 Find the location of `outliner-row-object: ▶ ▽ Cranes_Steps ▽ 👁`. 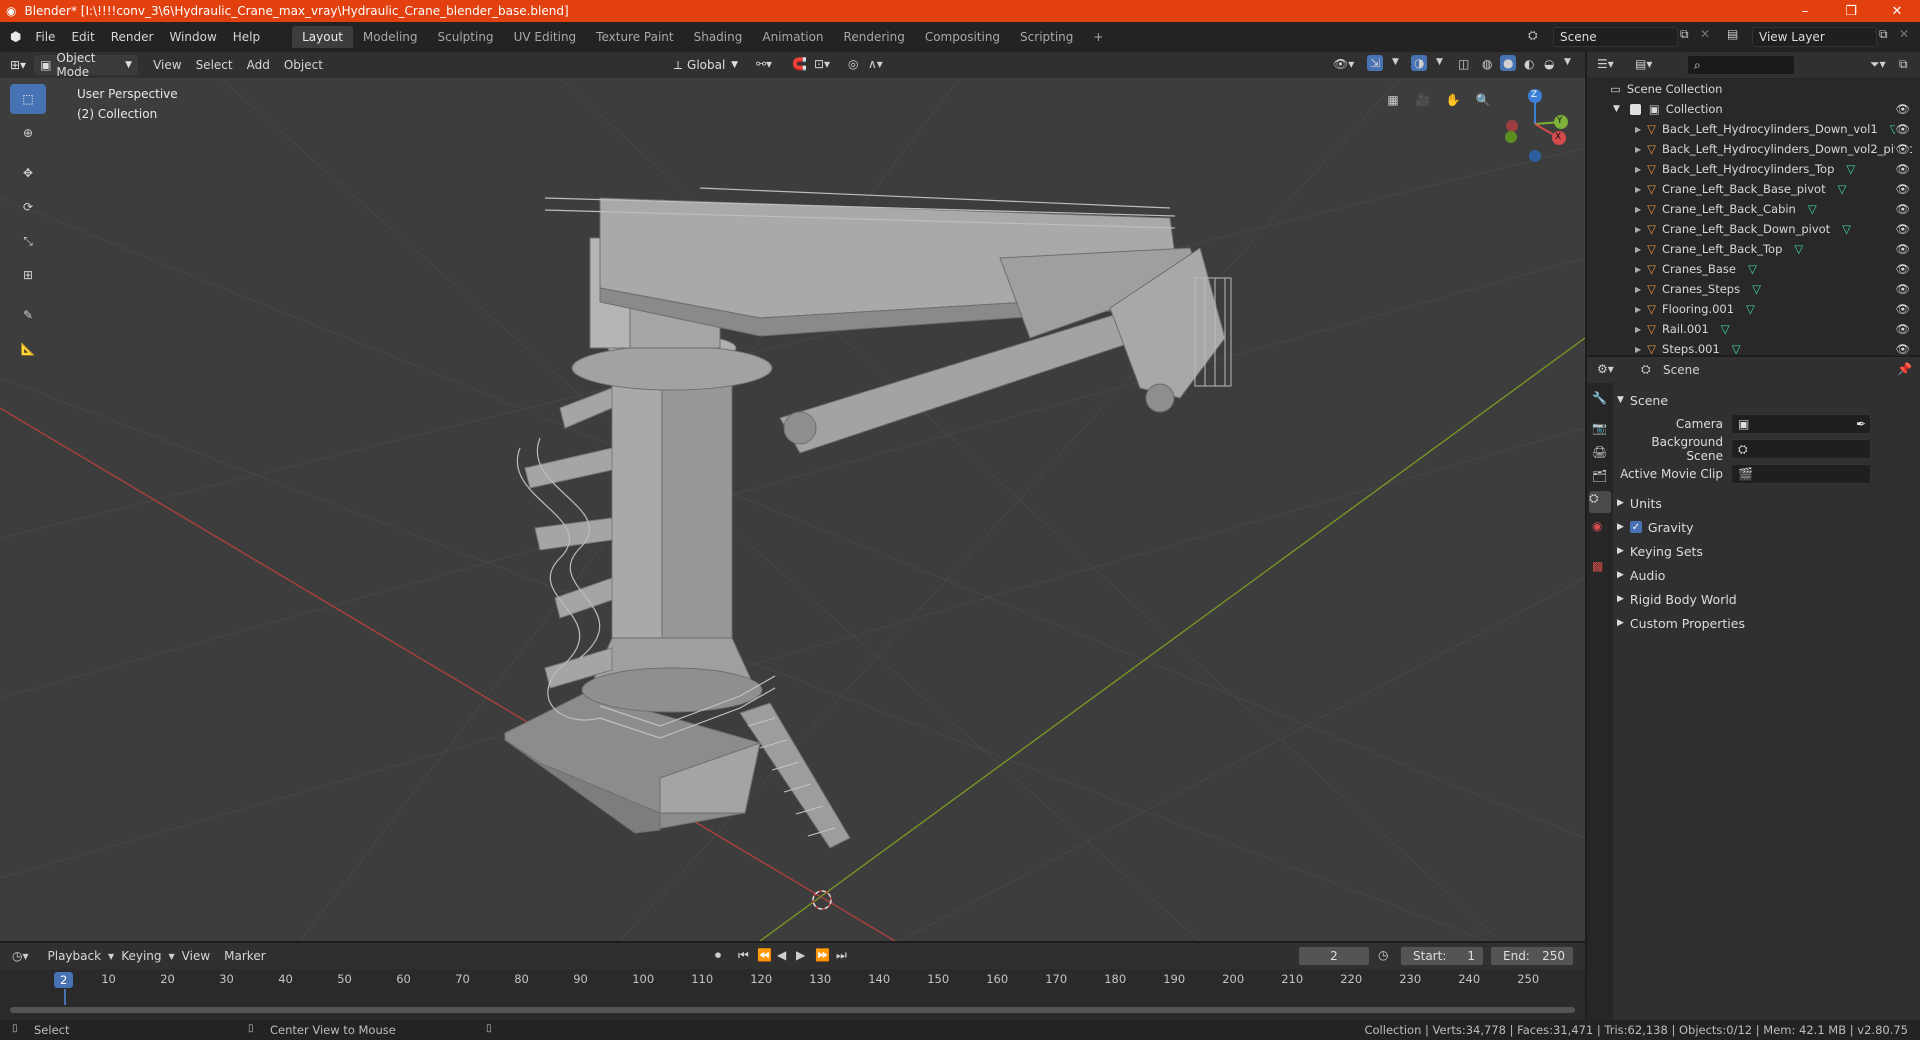

outliner-row-object: ▶ ▽ Cranes_Steps ▽ 👁 is located at coordinates (1753, 289).